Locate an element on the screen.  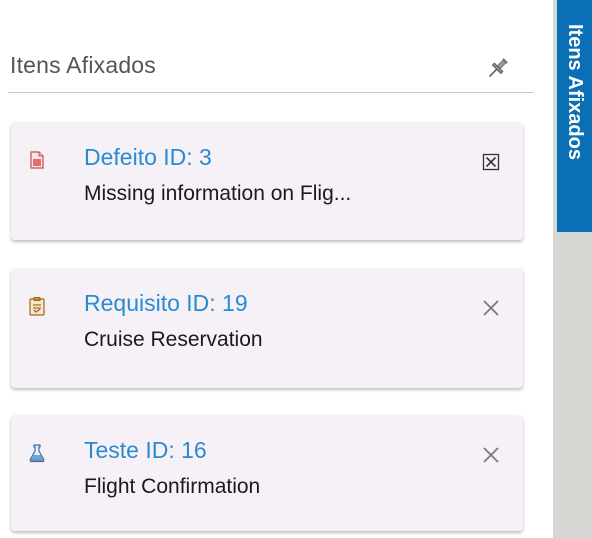
side-tab-label: Itens Afixados is located at coordinates (575, 92).